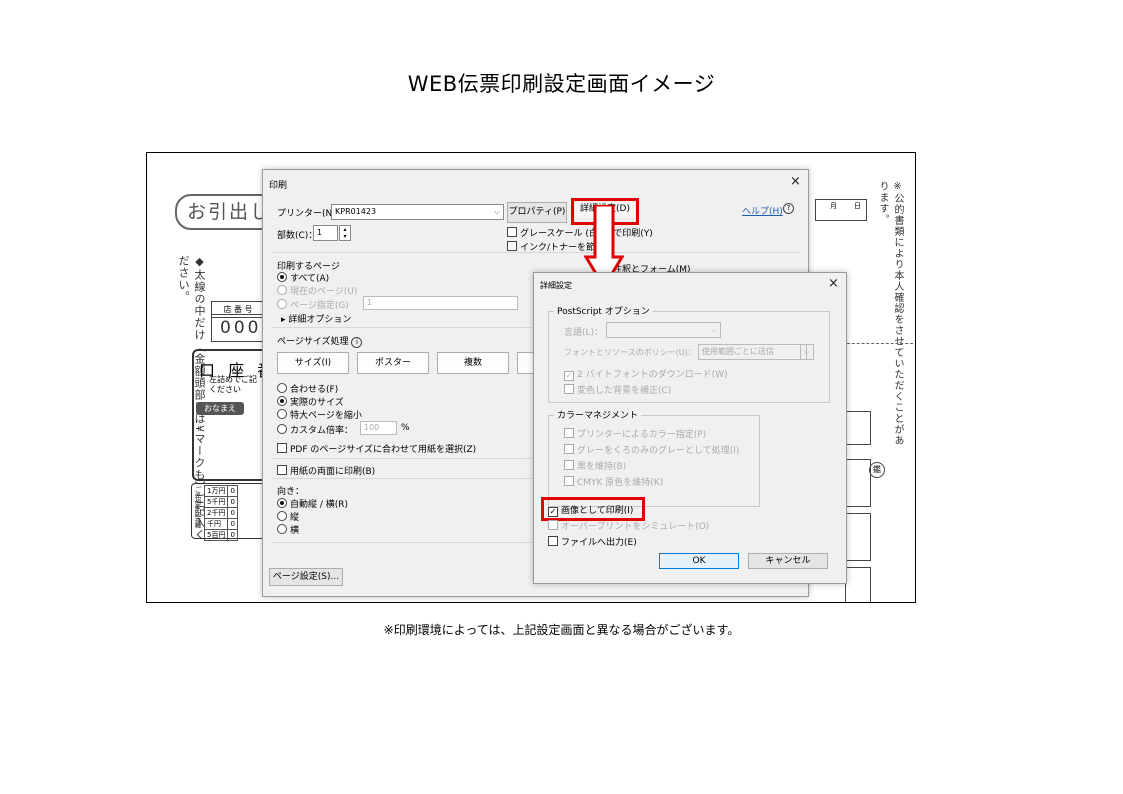 The width and height of the screenshot is (1123, 794). I want to click on duplex-option: 用紙の両面に印刷(B), so click(326, 470).